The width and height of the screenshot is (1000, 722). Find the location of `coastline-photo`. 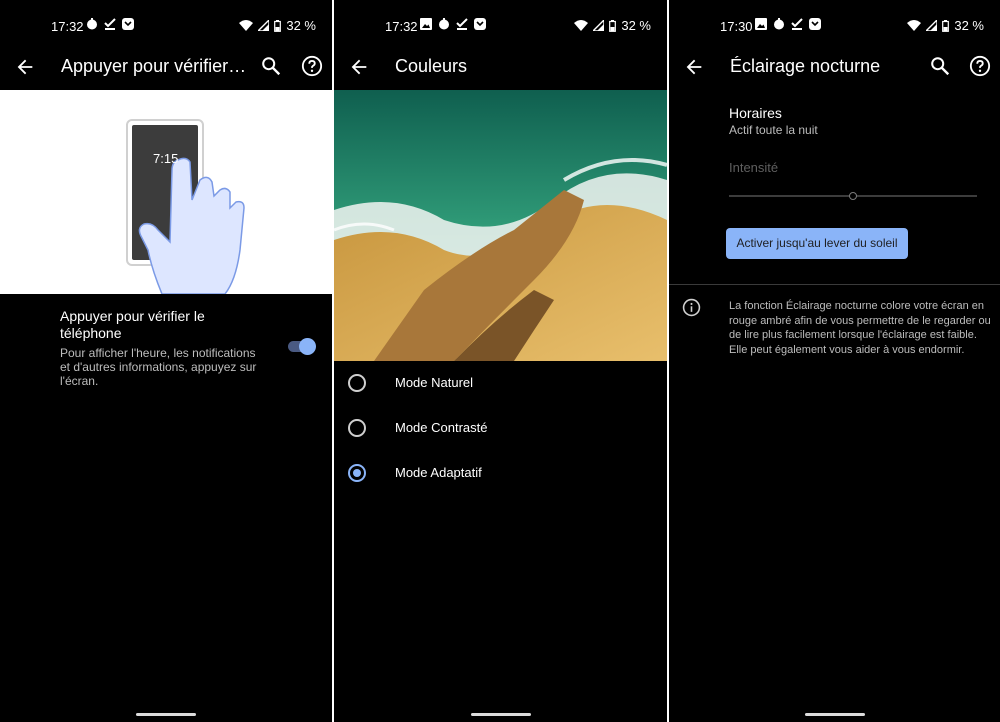

coastline-photo is located at coordinates (500, 225).